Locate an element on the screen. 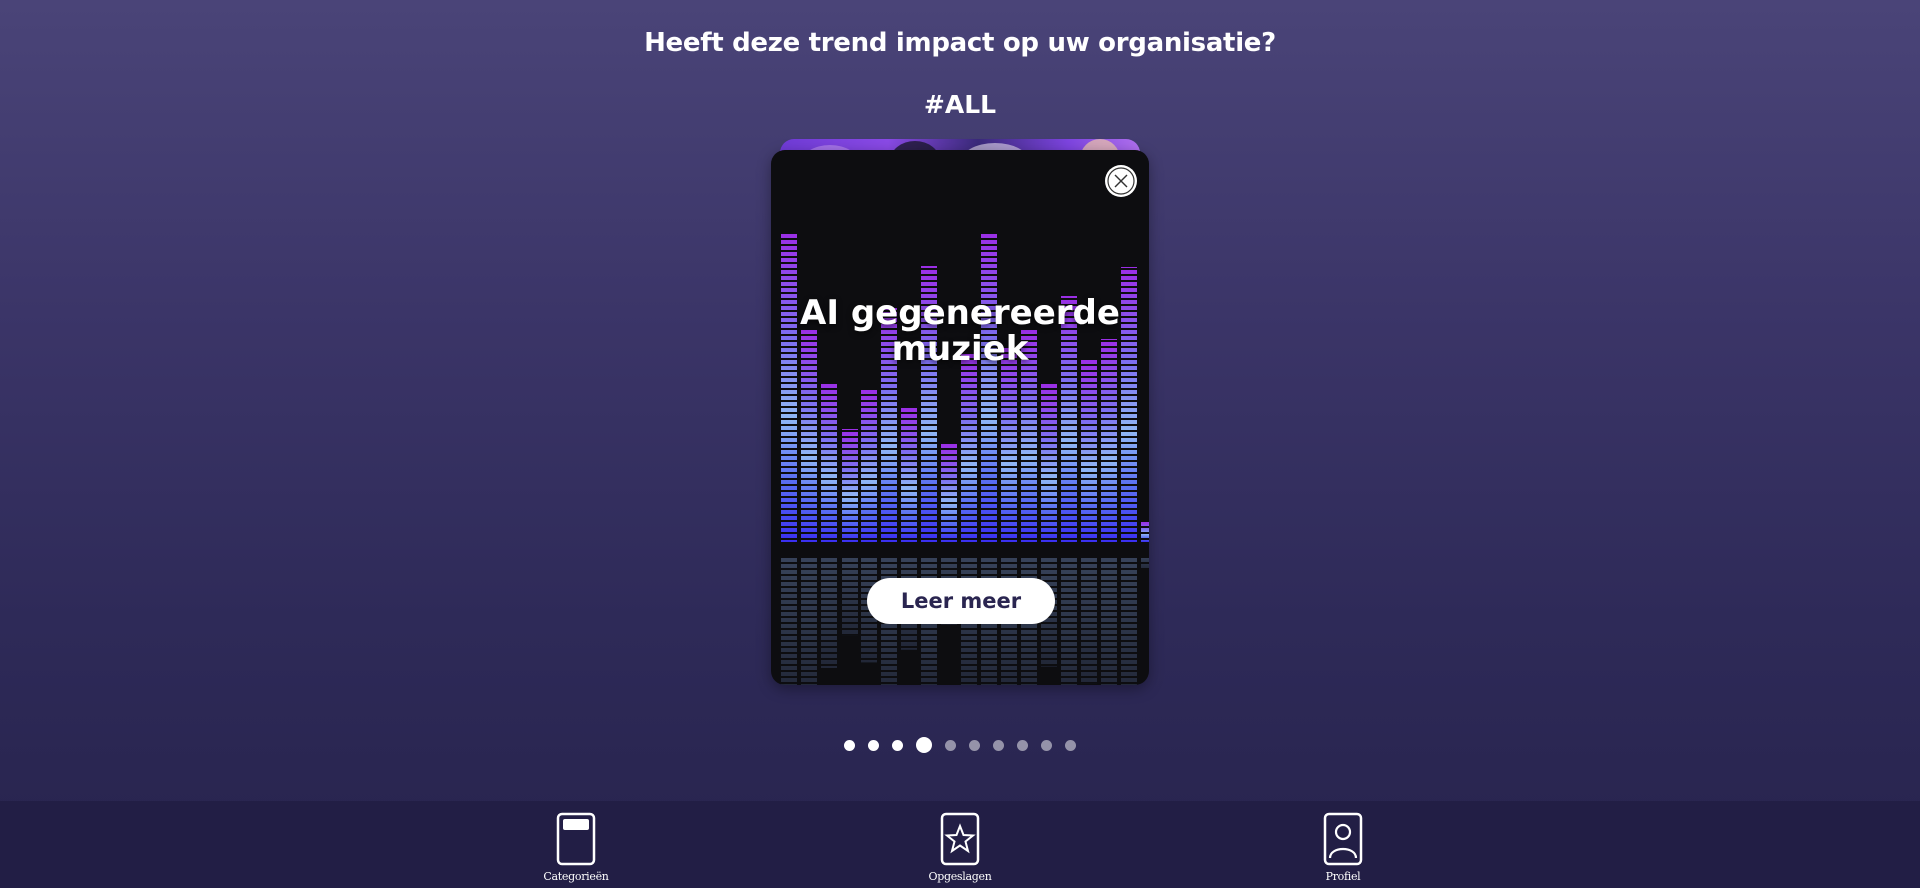 The height and width of the screenshot is (888, 1920). close-icon is located at coordinates (1121, 181).